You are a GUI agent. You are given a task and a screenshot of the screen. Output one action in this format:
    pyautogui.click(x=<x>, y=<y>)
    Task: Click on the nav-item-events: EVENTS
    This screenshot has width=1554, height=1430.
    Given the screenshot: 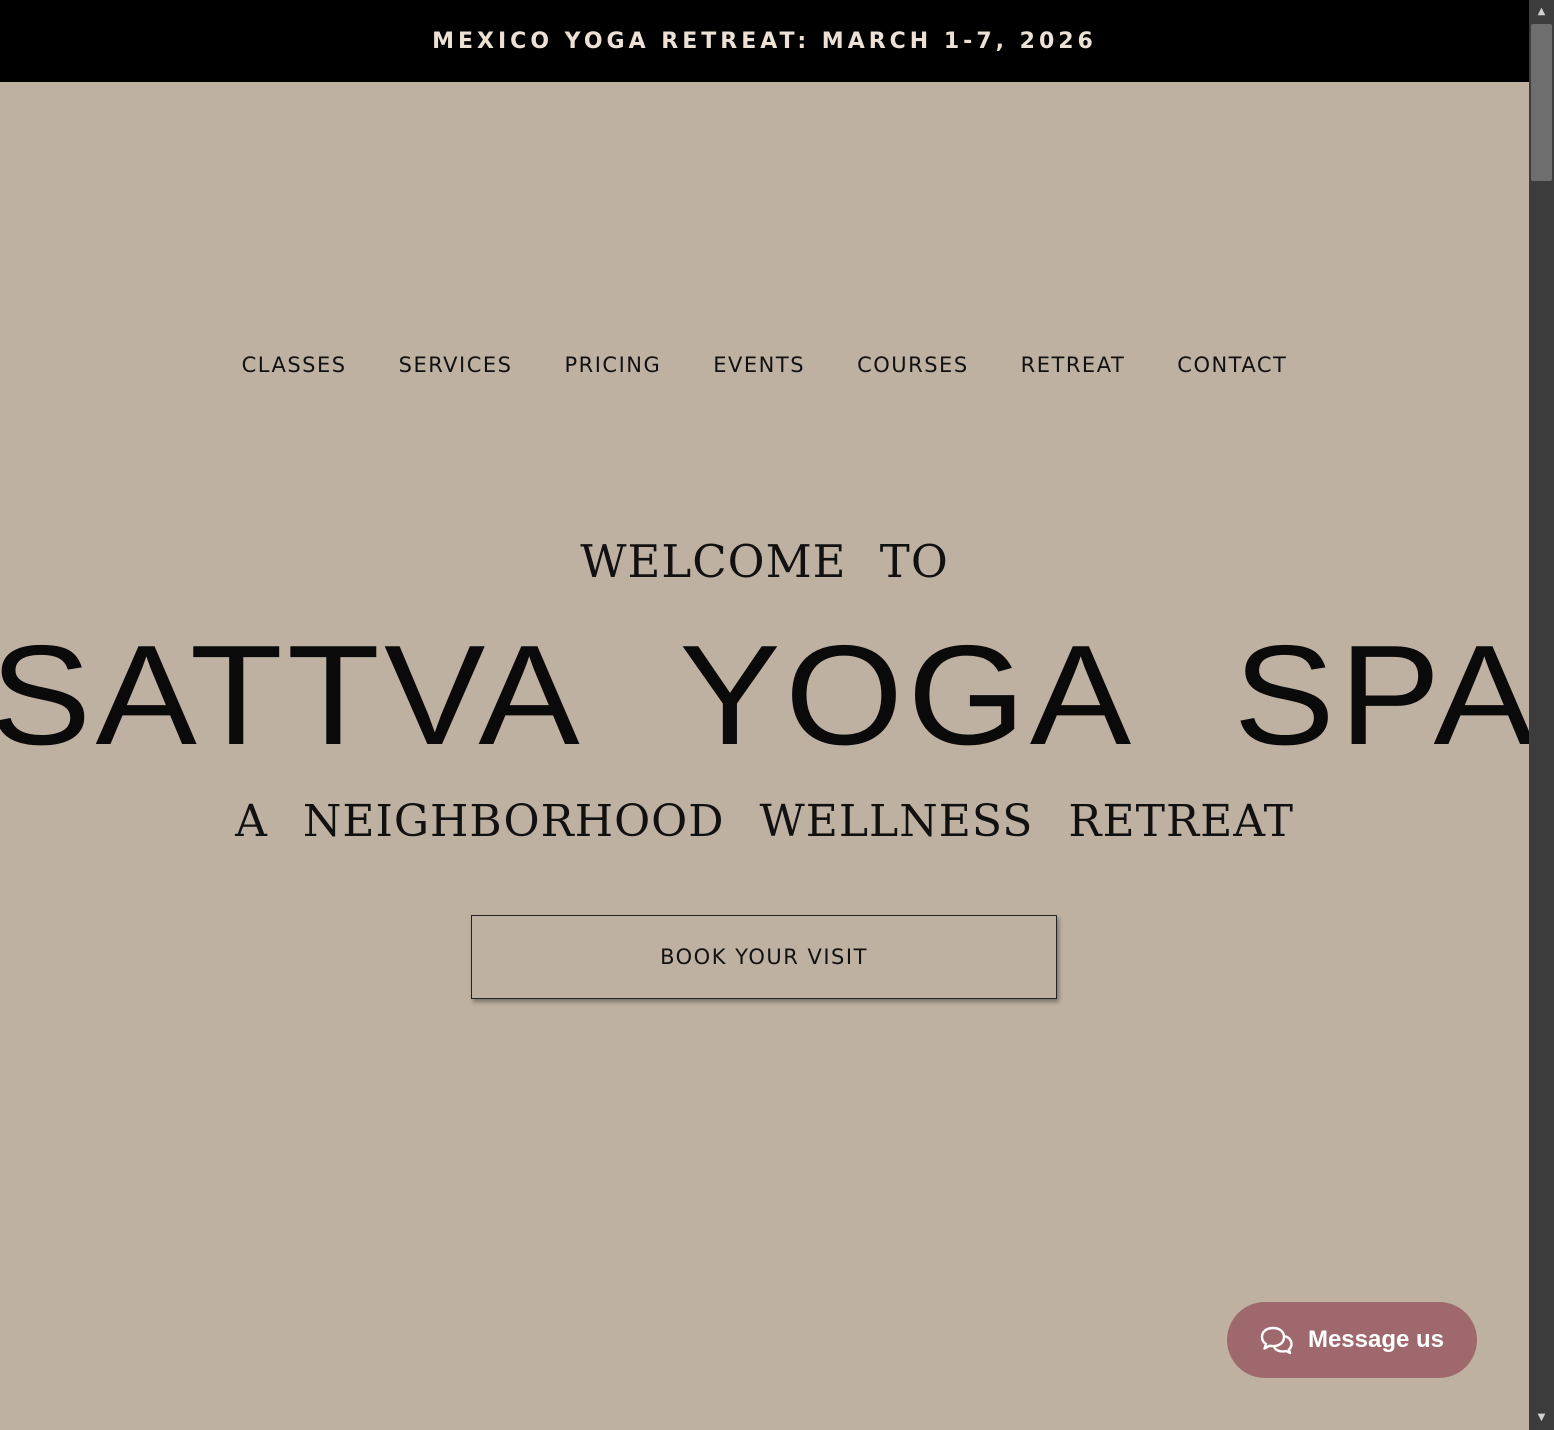 What is the action you would take?
    pyautogui.click(x=759, y=365)
    